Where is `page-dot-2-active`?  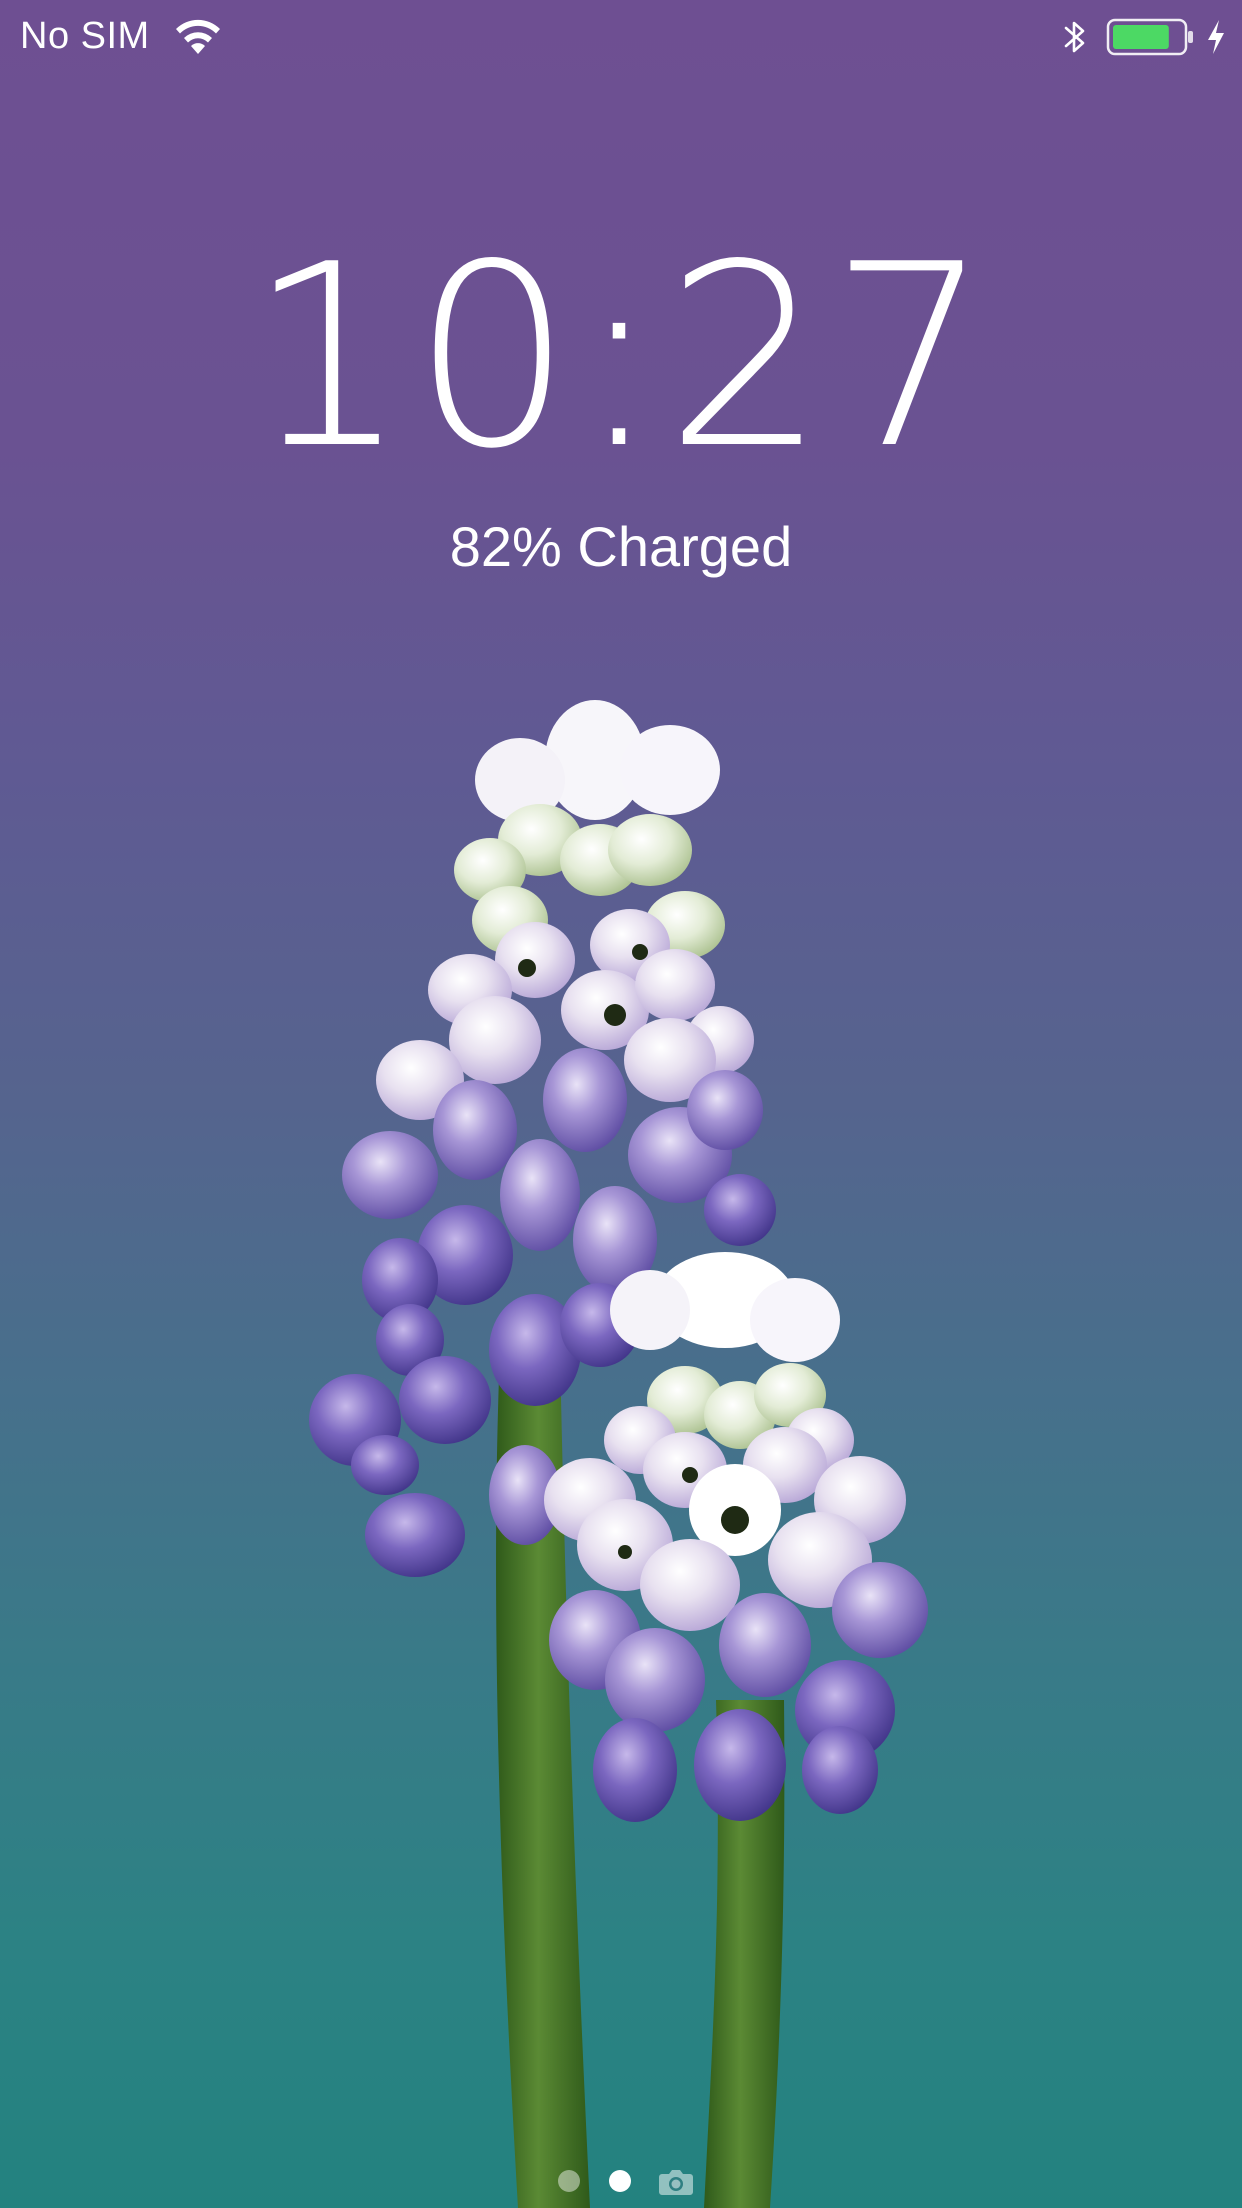
page-dot-2-active is located at coordinates (620, 2181).